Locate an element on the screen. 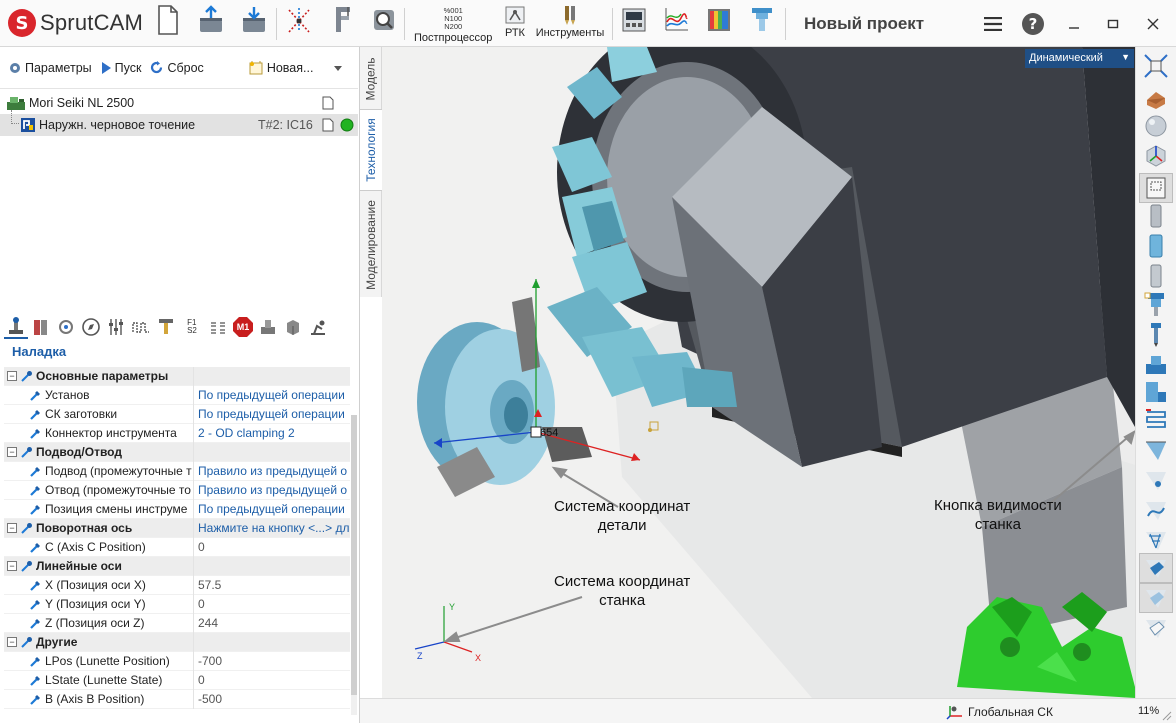  open-button is located at coordinates (211, 24).